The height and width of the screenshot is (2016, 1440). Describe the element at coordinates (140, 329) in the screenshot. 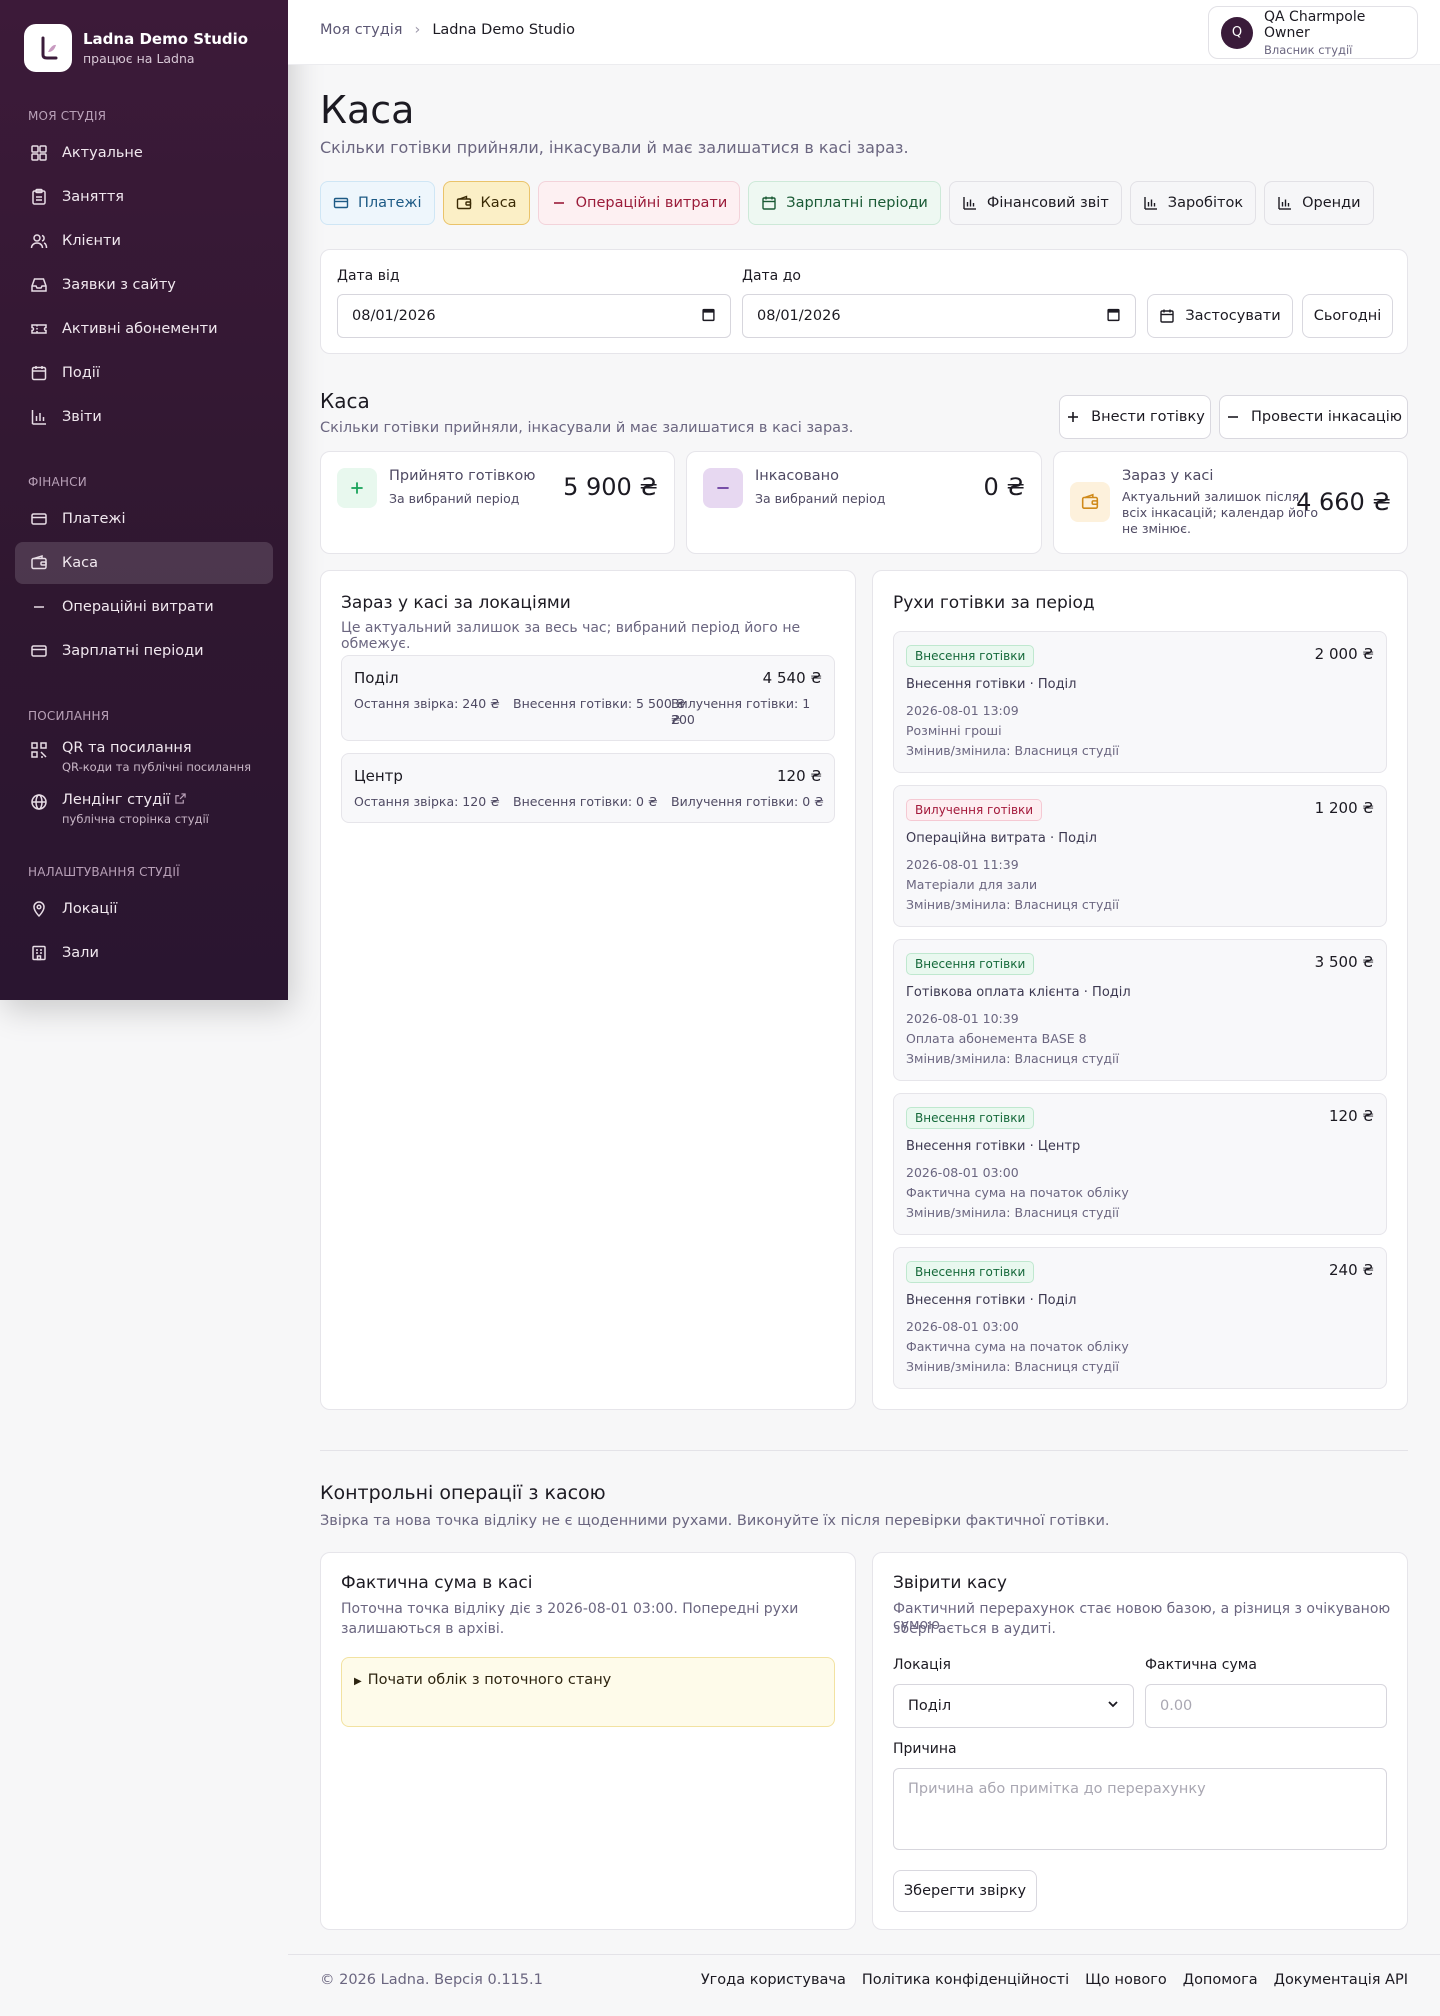

I see `sidebar-item-label: Активні абонементи` at that location.